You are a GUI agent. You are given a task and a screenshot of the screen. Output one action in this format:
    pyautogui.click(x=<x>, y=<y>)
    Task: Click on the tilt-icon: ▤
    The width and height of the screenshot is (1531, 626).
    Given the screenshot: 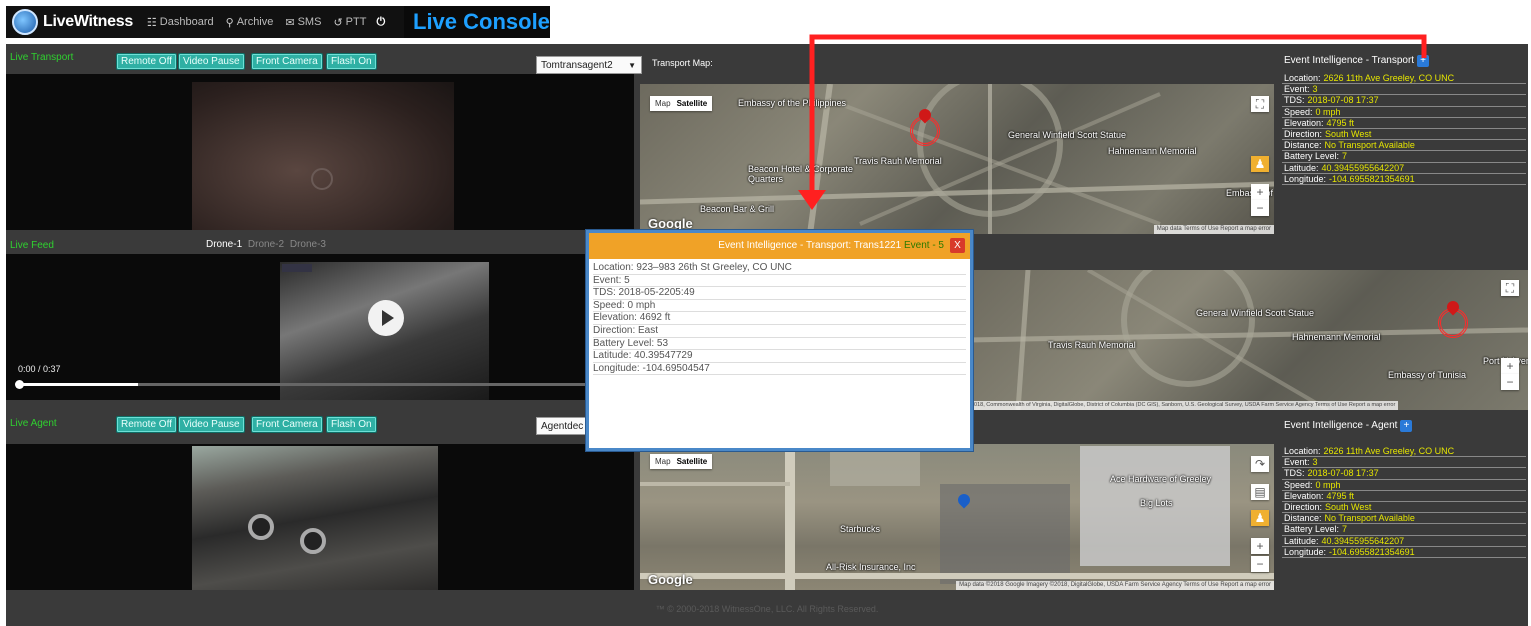 What is the action you would take?
    pyautogui.click(x=1260, y=492)
    